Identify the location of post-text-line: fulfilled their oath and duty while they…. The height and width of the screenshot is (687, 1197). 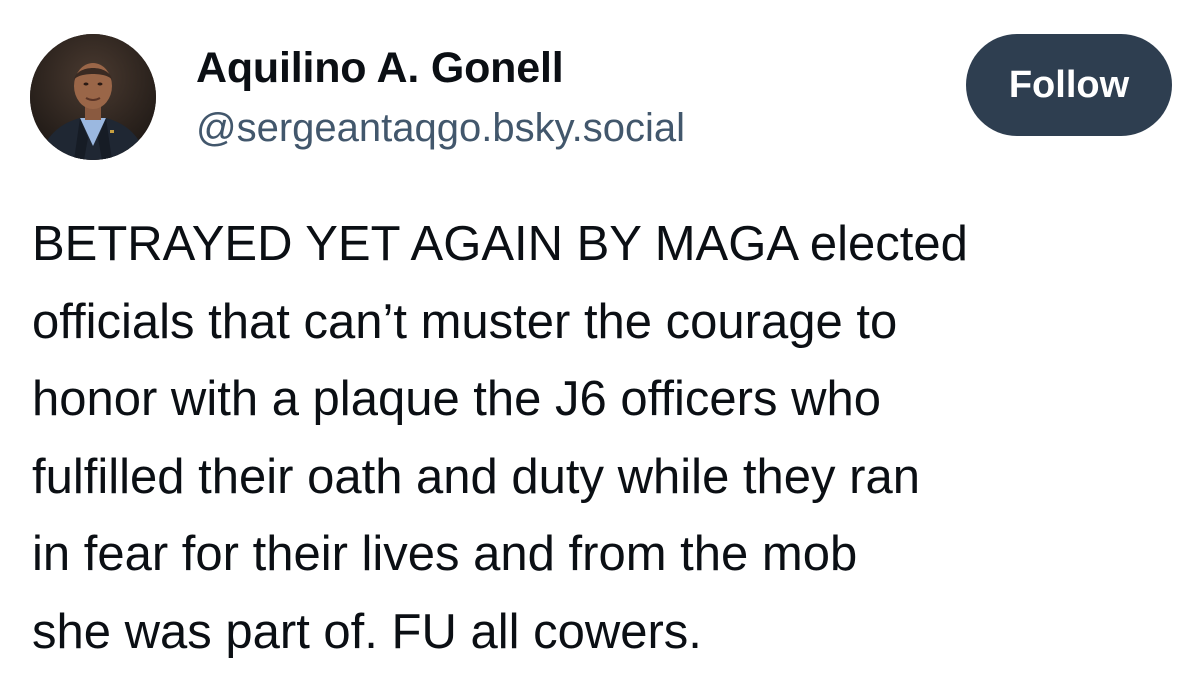
(476, 476).